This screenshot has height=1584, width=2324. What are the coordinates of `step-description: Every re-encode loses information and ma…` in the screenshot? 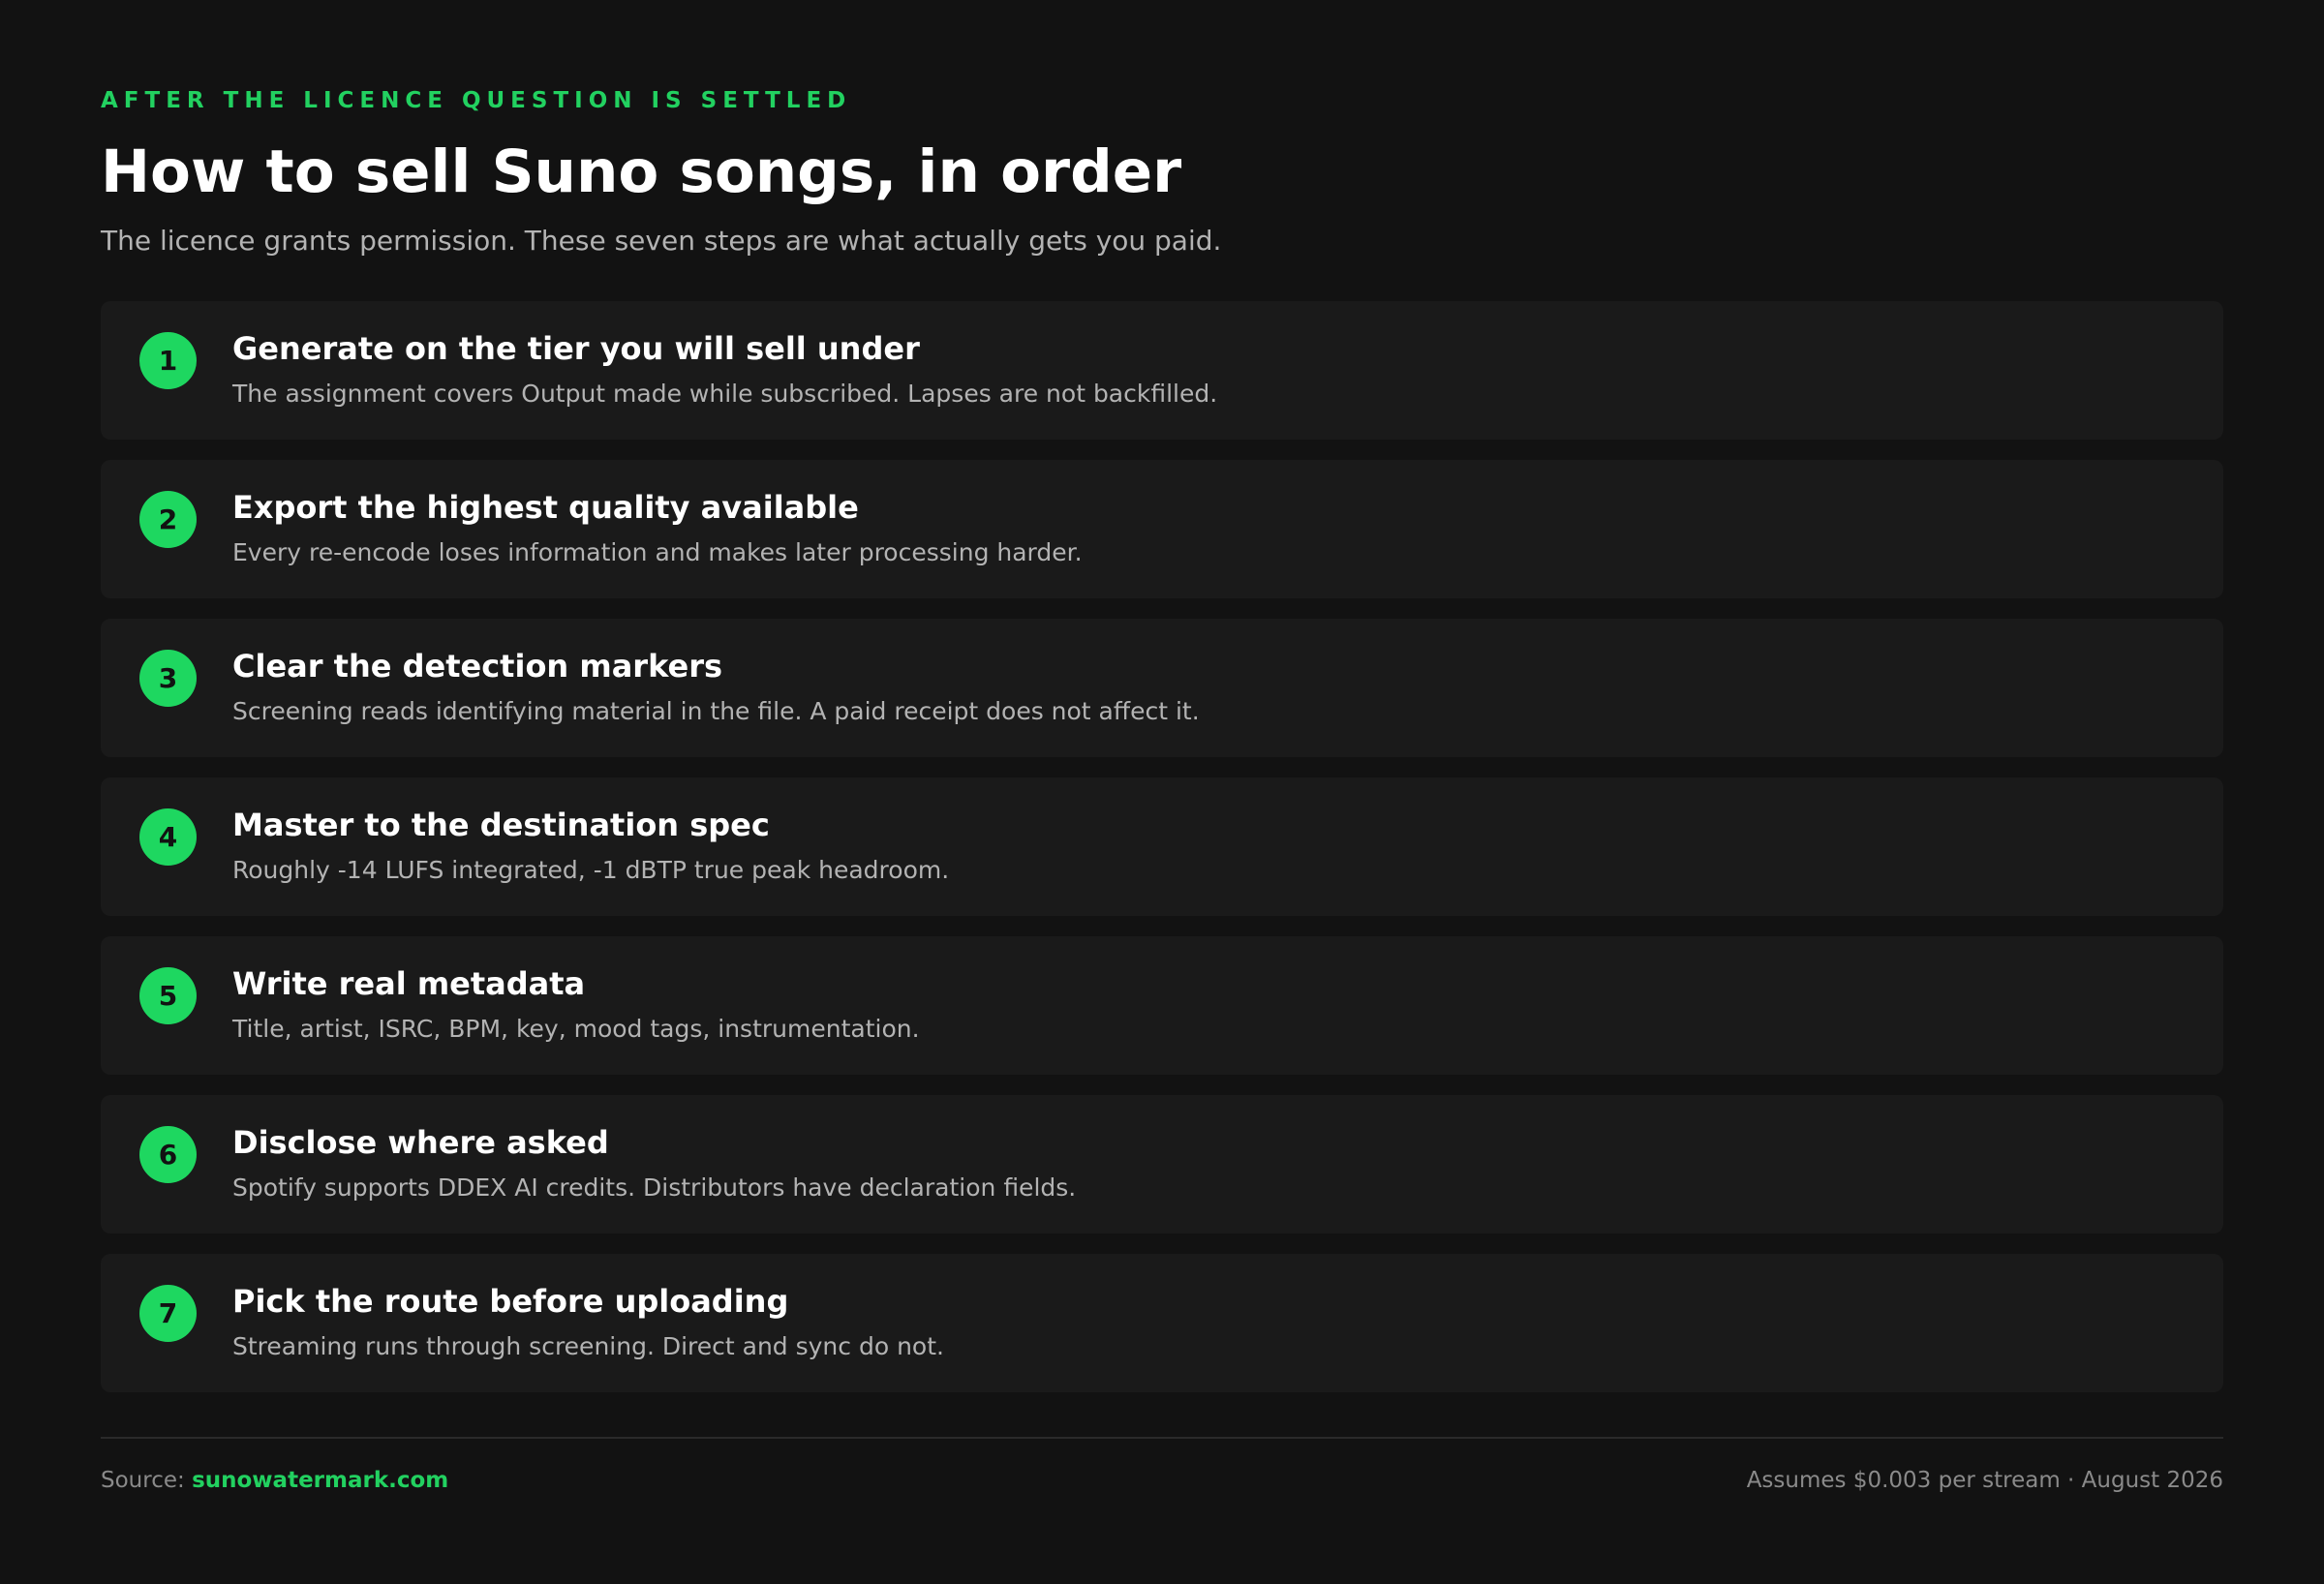 It's located at (657, 552).